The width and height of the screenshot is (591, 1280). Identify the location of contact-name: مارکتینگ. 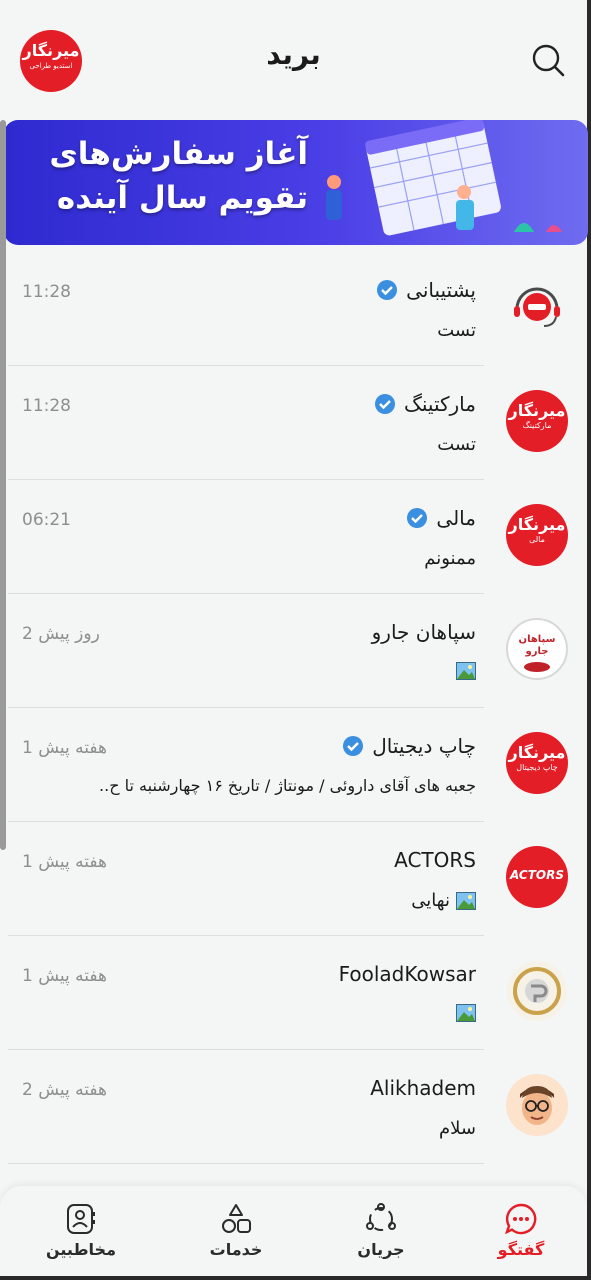
(440, 404).